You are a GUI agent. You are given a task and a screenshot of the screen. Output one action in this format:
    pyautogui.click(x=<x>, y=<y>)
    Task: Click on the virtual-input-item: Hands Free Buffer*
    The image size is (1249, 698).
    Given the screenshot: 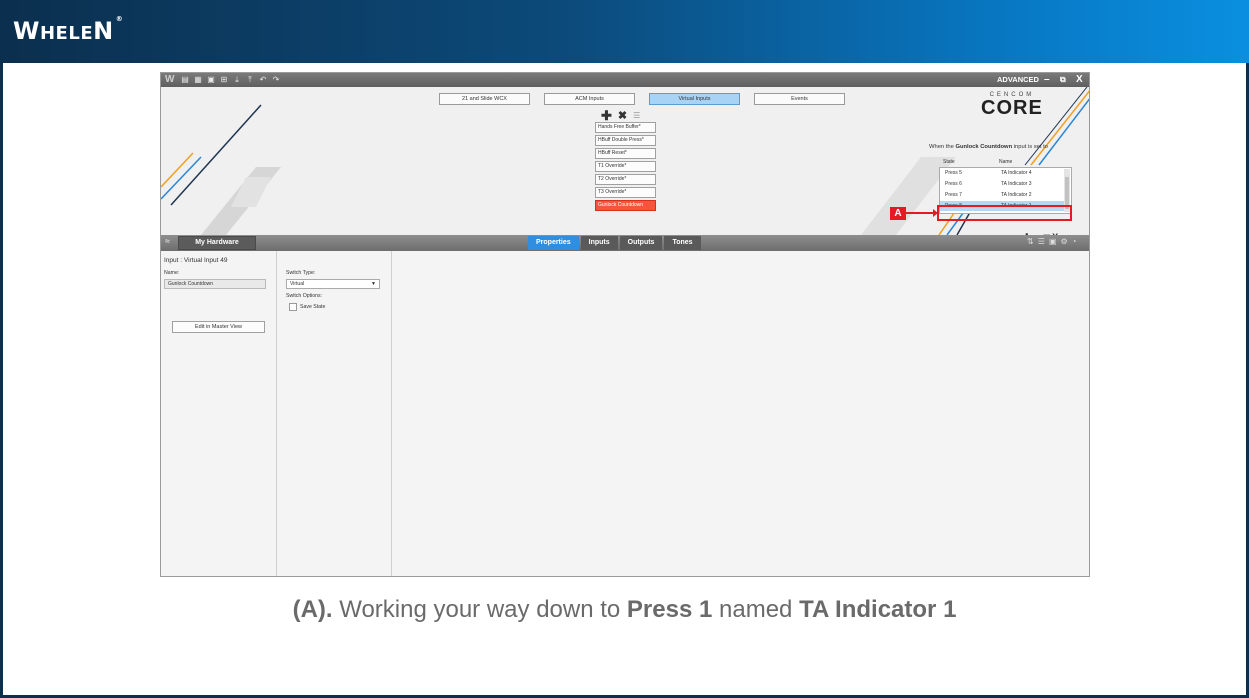 What is the action you would take?
    pyautogui.click(x=625, y=127)
    